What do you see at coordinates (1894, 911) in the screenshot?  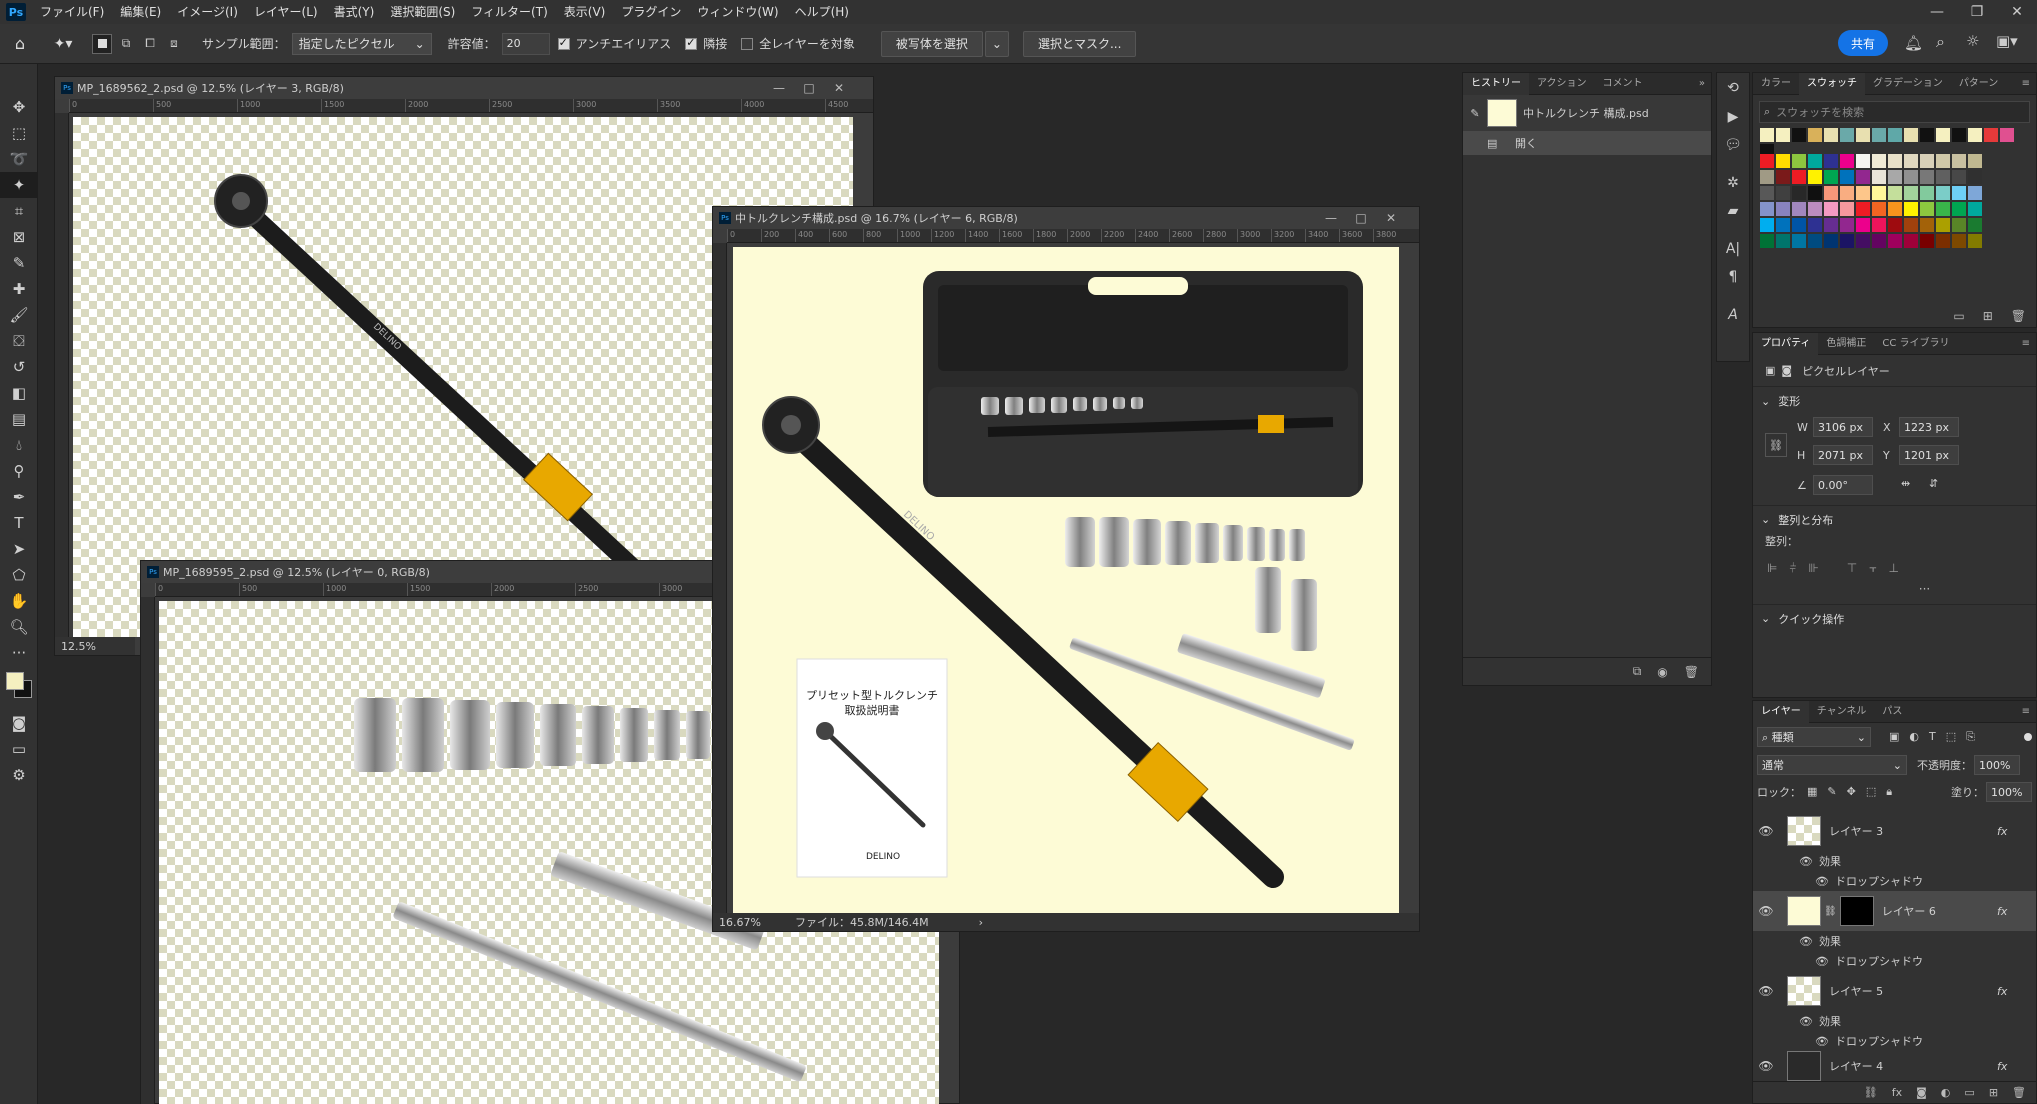 I see `layer-row: 👁︎ ⛓ レイヤー 6 fx` at bounding box center [1894, 911].